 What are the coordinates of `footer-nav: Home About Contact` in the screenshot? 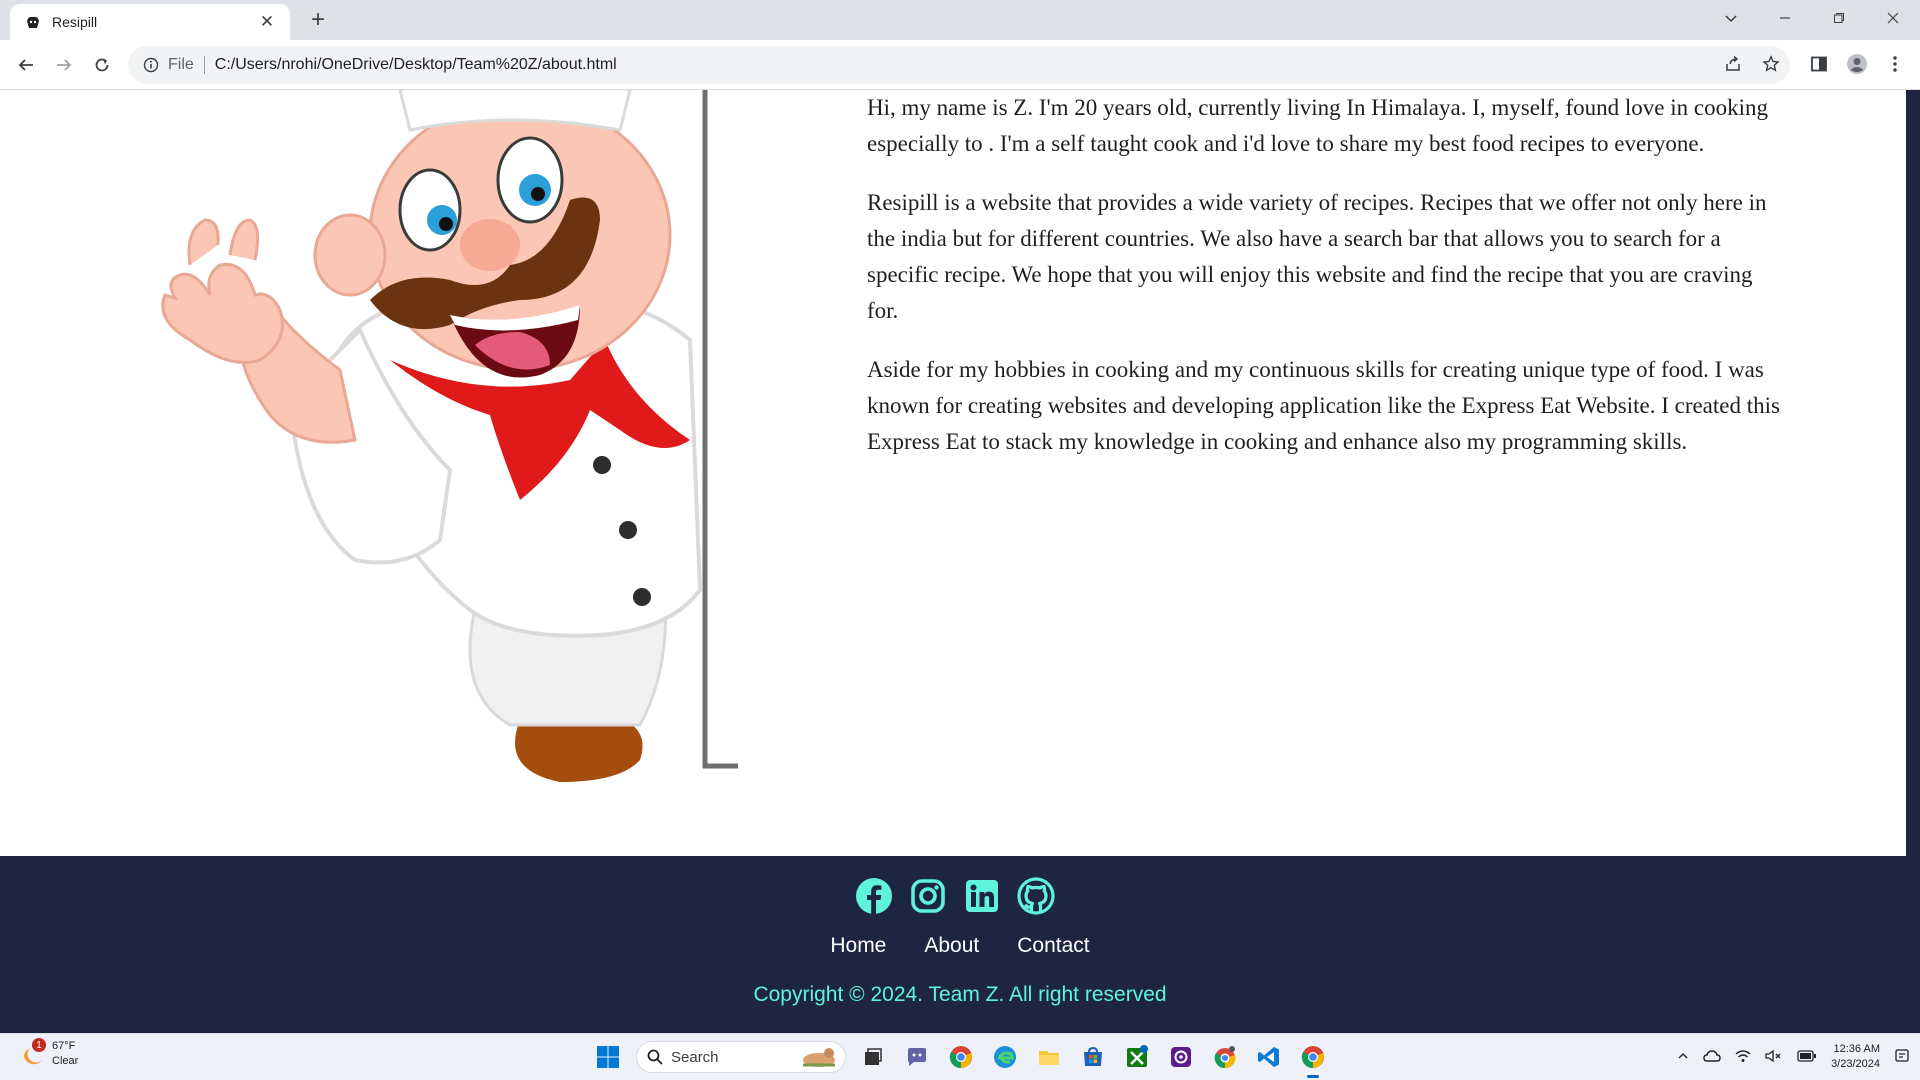 It's located at (960, 946).